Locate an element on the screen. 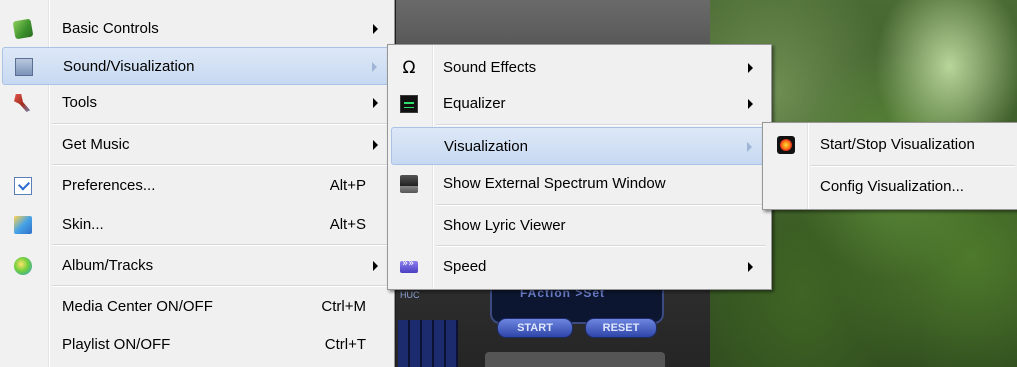 The width and height of the screenshot is (1017, 367). menu-item-playlist: Playlist ON/OFF Ctrl+T is located at coordinates (197, 345).